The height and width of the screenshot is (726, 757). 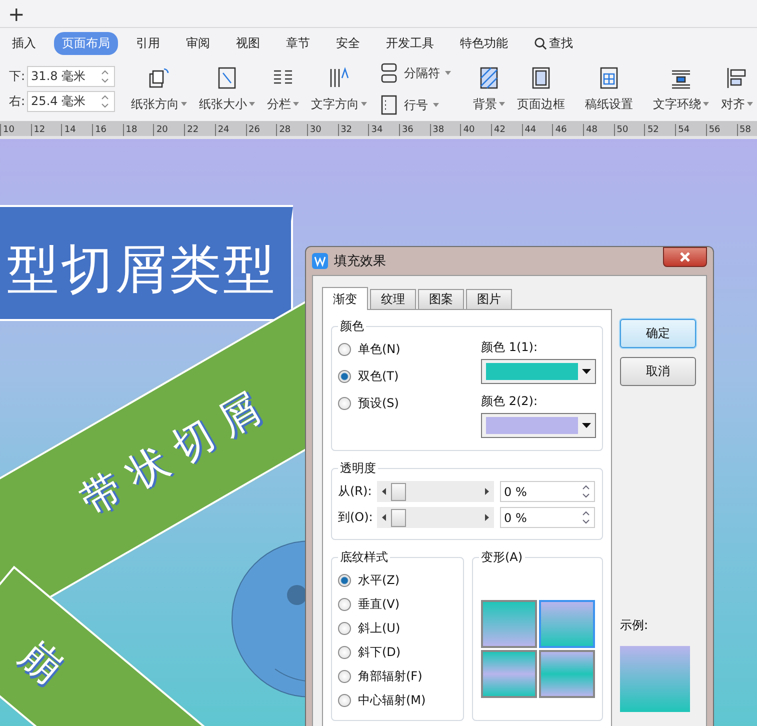 What do you see at coordinates (148, 43) in the screenshot?
I see `menu-tab: 引用` at bounding box center [148, 43].